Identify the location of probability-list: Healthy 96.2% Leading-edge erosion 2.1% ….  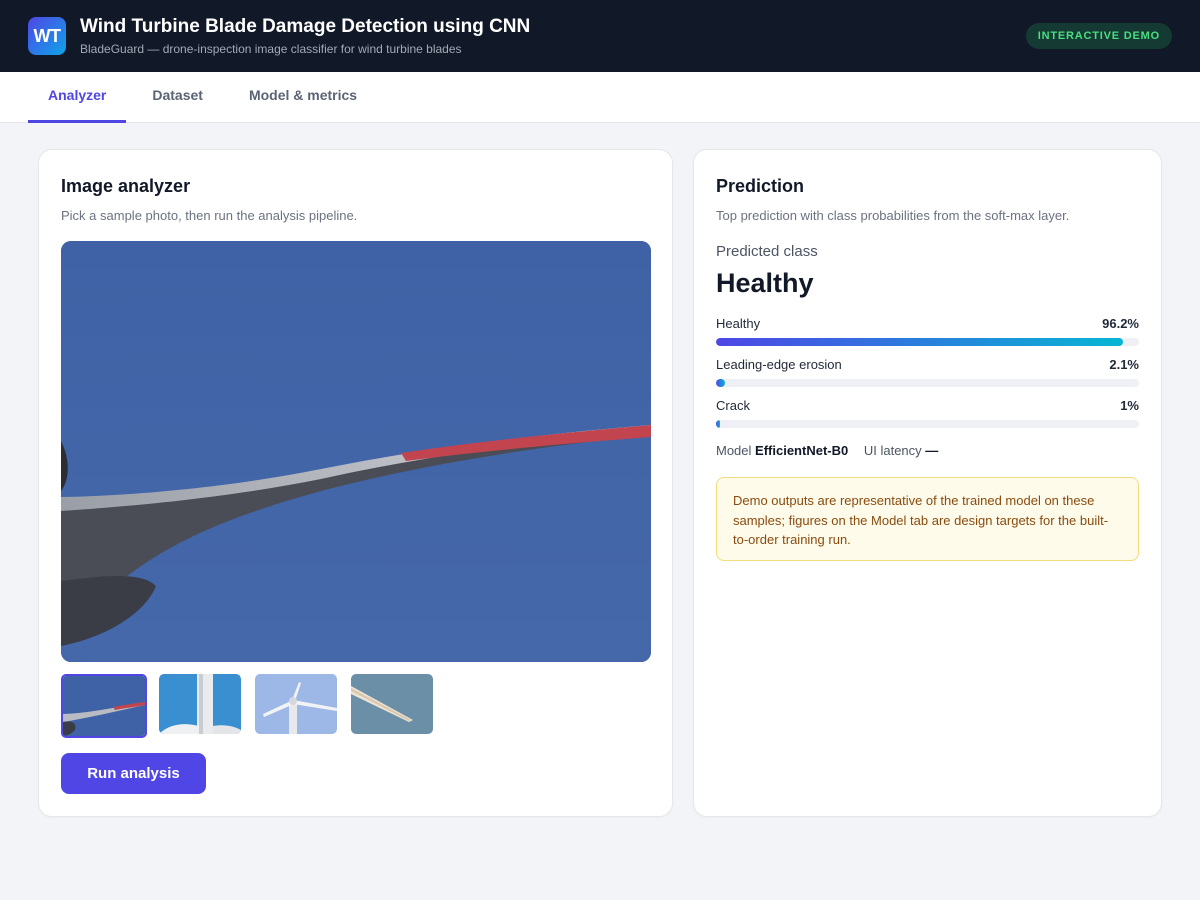
(927, 377).